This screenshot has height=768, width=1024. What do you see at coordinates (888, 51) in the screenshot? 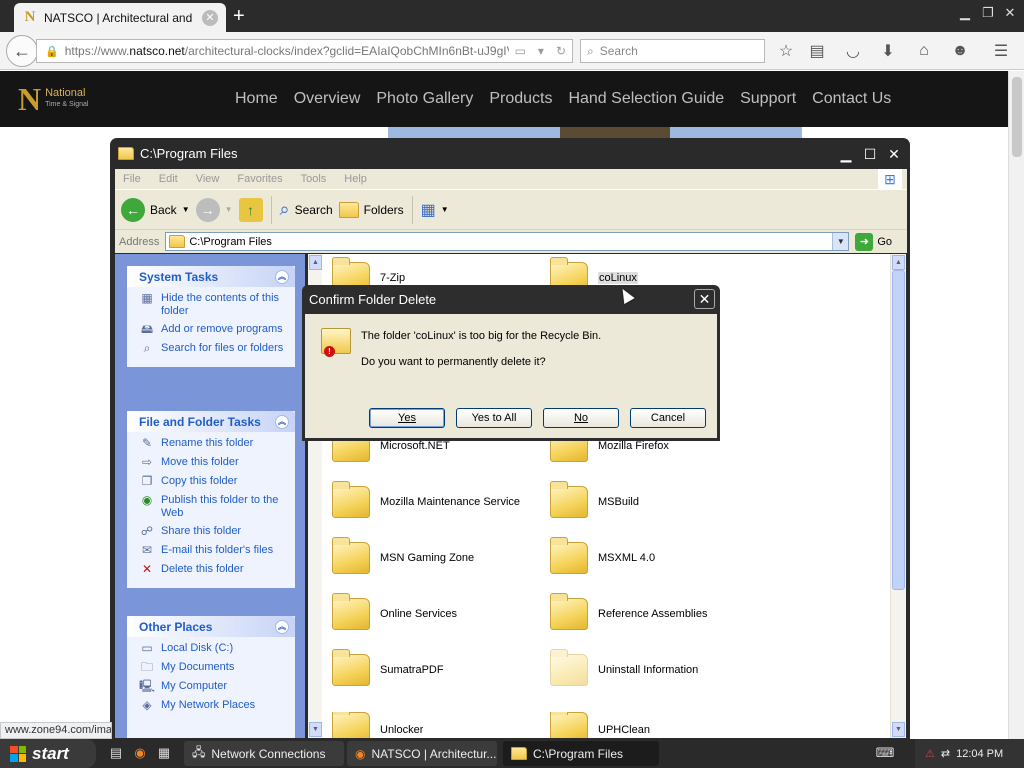
I see `download-icon: ⬇` at bounding box center [888, 51].